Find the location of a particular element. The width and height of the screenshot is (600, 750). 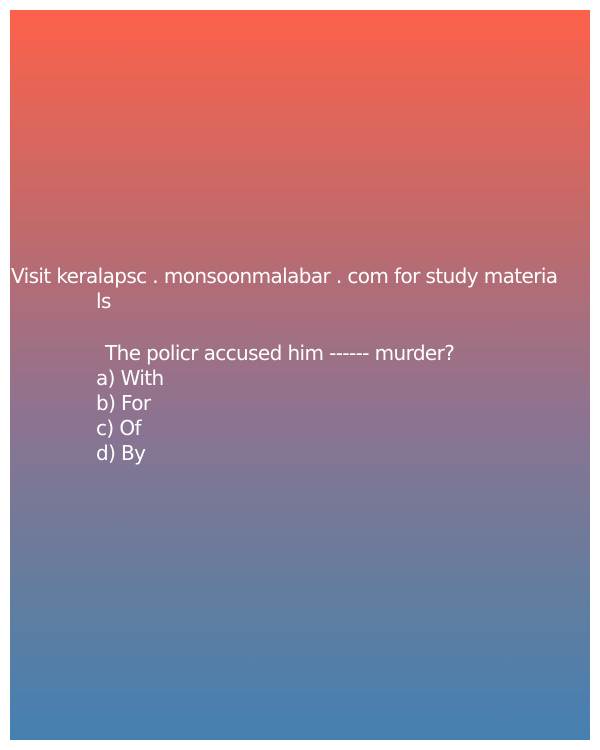

site-promo-text-continued: ls is located at coordinates (103, 301).